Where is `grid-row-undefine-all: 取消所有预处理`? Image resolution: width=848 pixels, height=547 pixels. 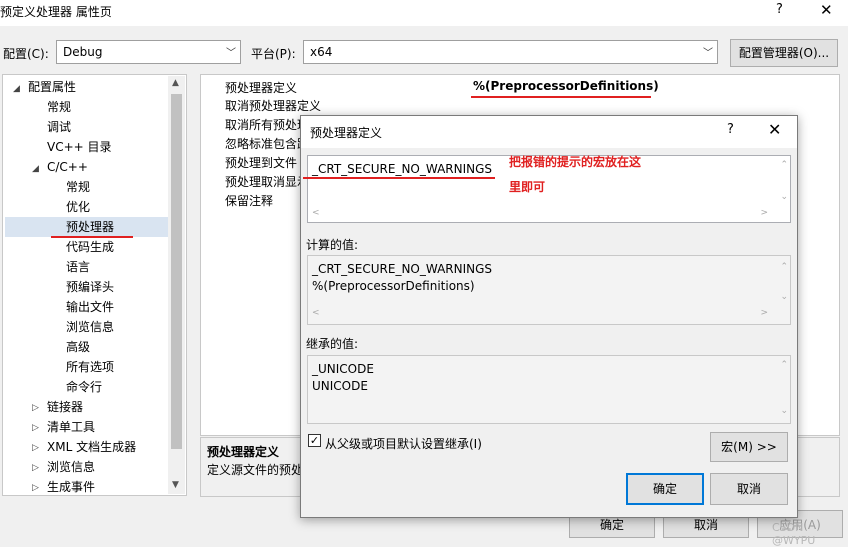
grid-row-undefine-all: 取消所有预处理 is located at coordinates (267, 125).